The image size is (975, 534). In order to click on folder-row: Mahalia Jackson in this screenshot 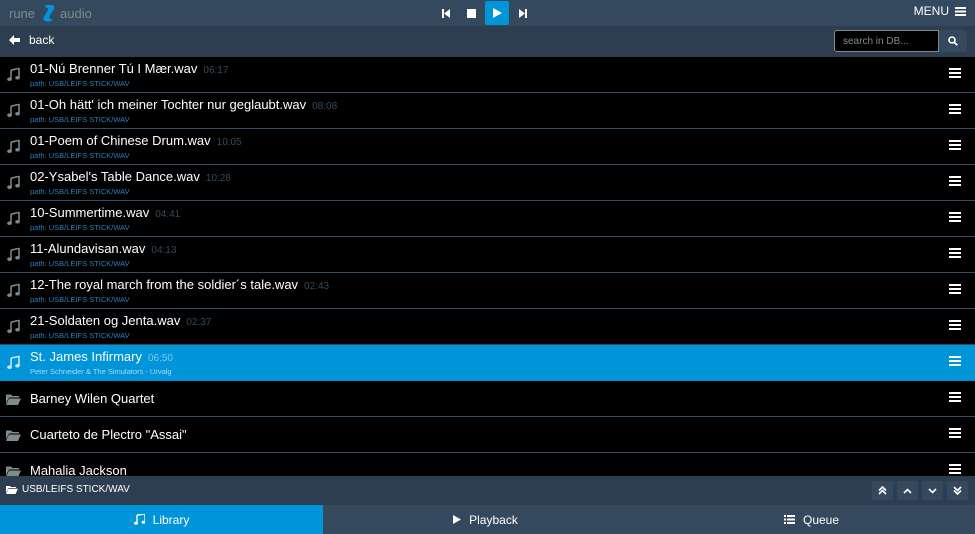, I will do `click(487, 464)`.